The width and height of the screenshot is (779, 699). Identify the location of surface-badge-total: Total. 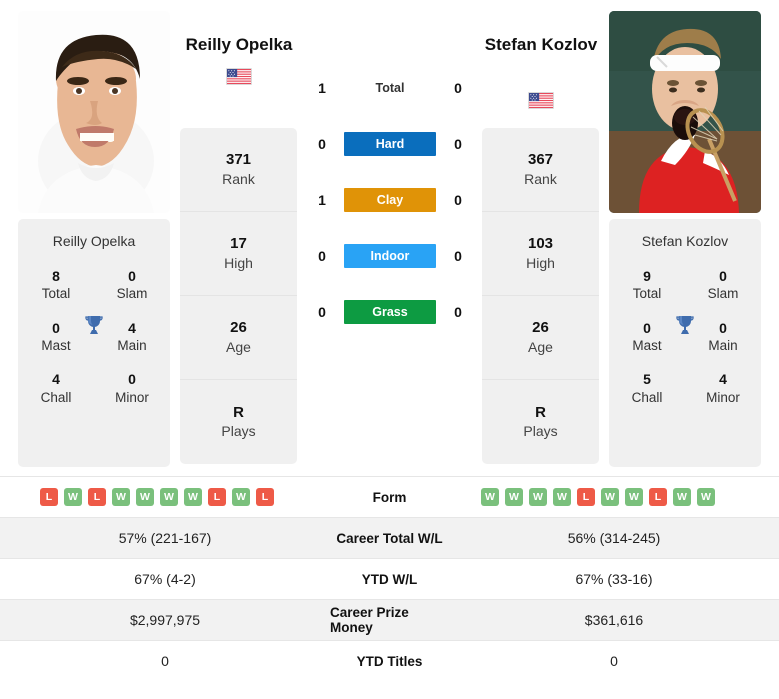
(390, 88).